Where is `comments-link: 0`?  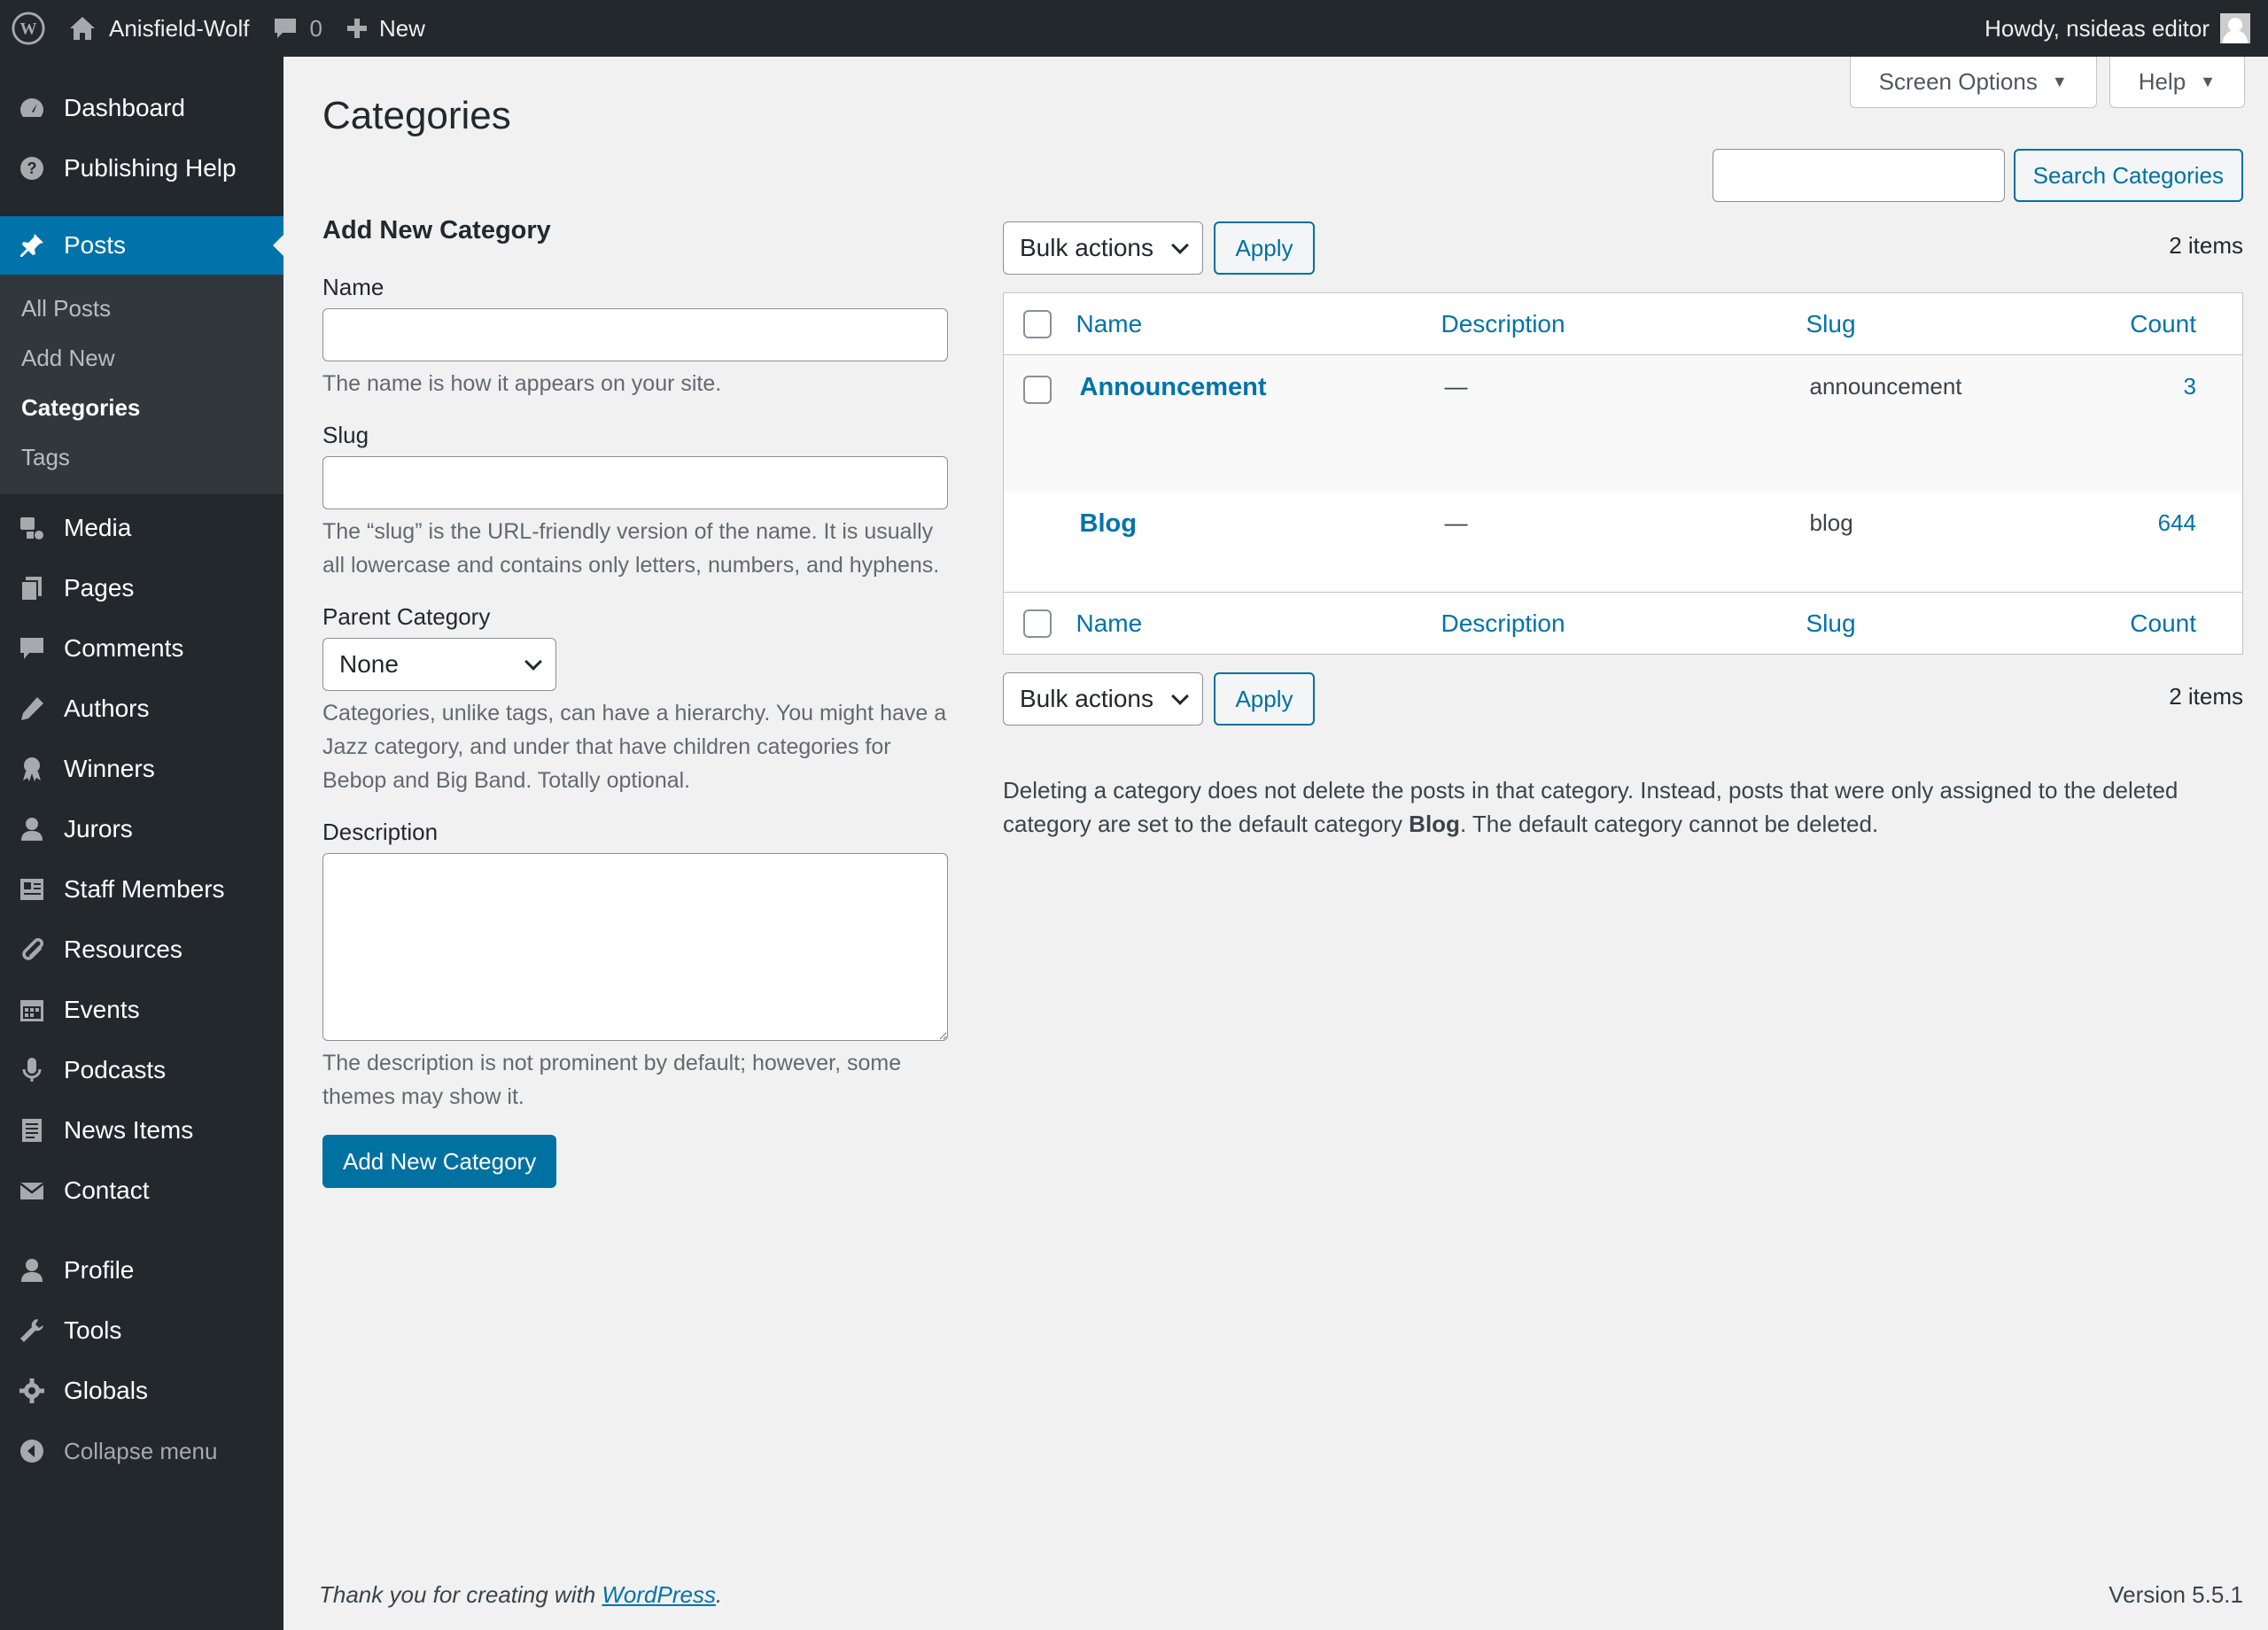
comments-link: 0 is located at coordinates (296, 29).